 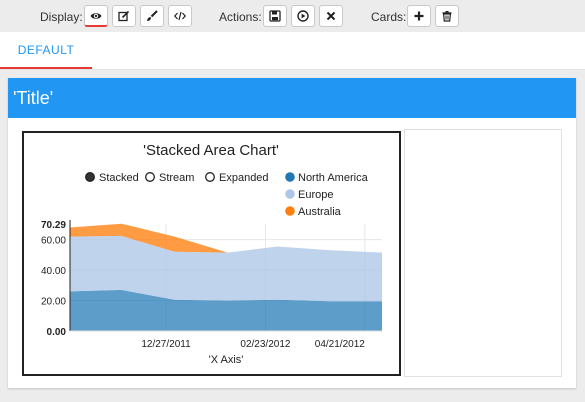 What do you see at coordinates (46, 50) in the screenshot?
I see `tab-default: DEFAULT` at bounding box center [46, 50].